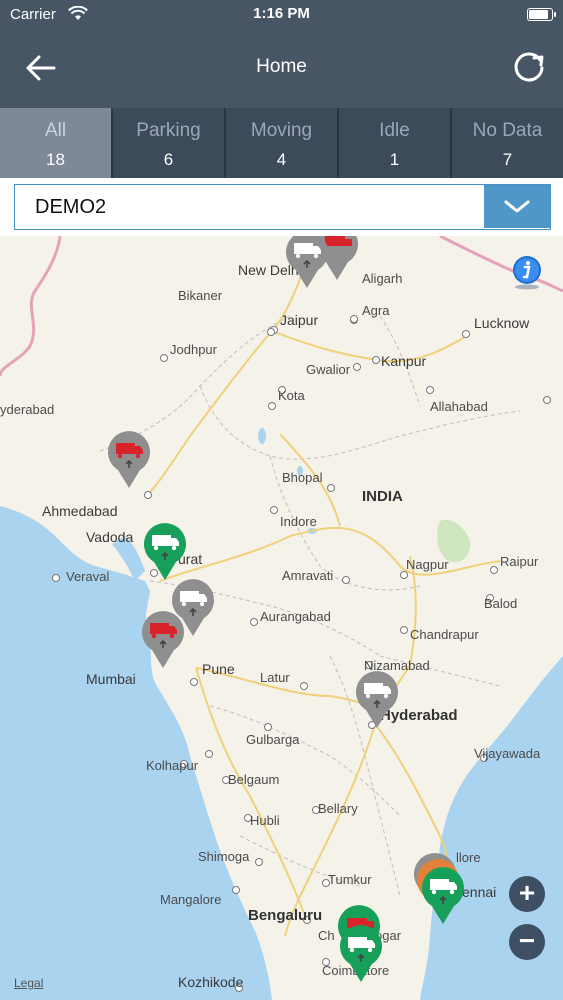 This screenshot has height=1000, width=563. Describe the element at coordinates (299, 320) in the screenshot. I see `city-label: Jaipur` at that location.